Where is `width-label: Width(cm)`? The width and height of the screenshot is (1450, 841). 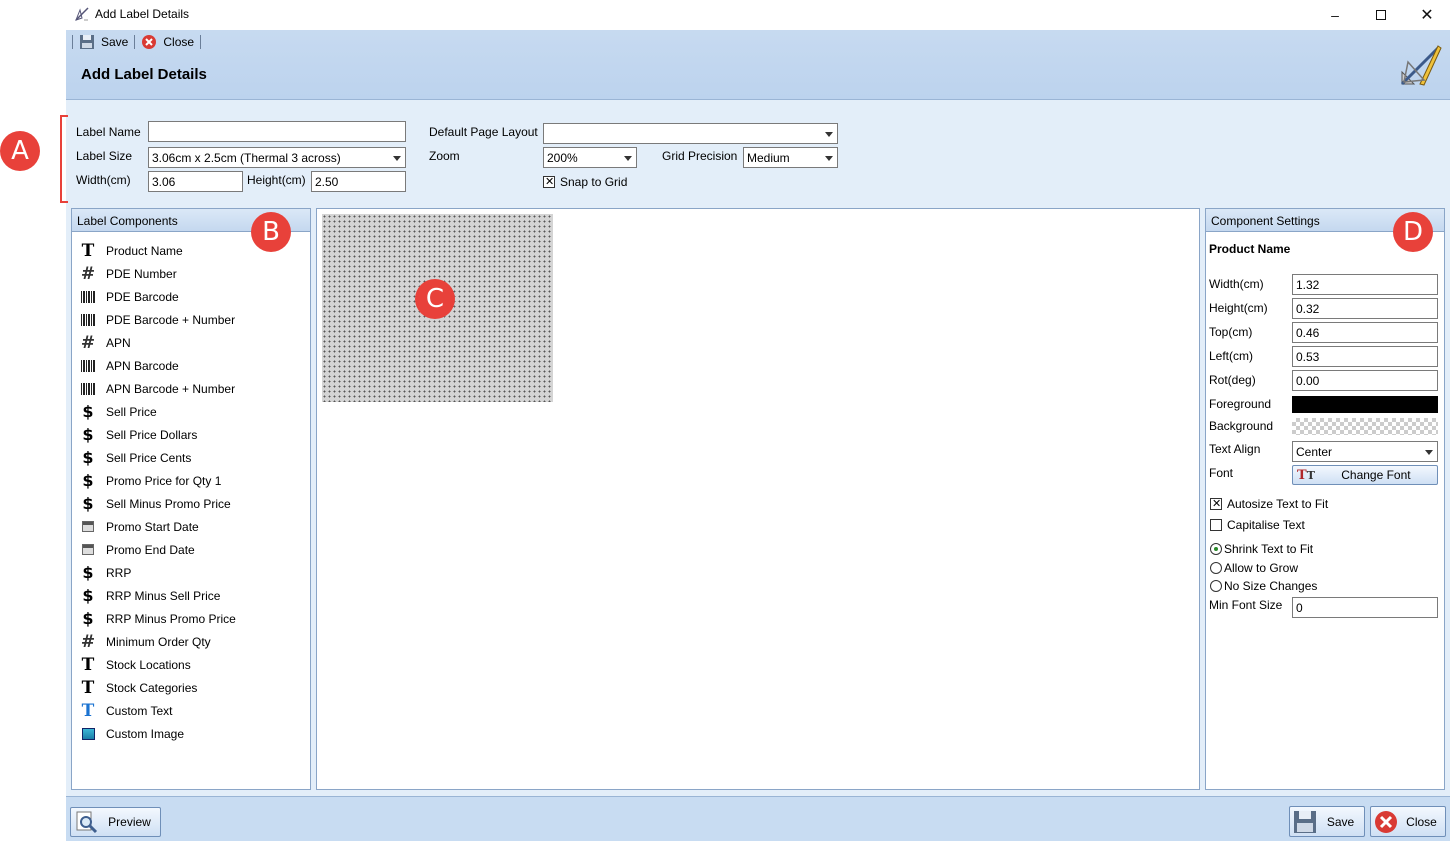 width-label: Width(cm) is located at coordinates (103, 180).